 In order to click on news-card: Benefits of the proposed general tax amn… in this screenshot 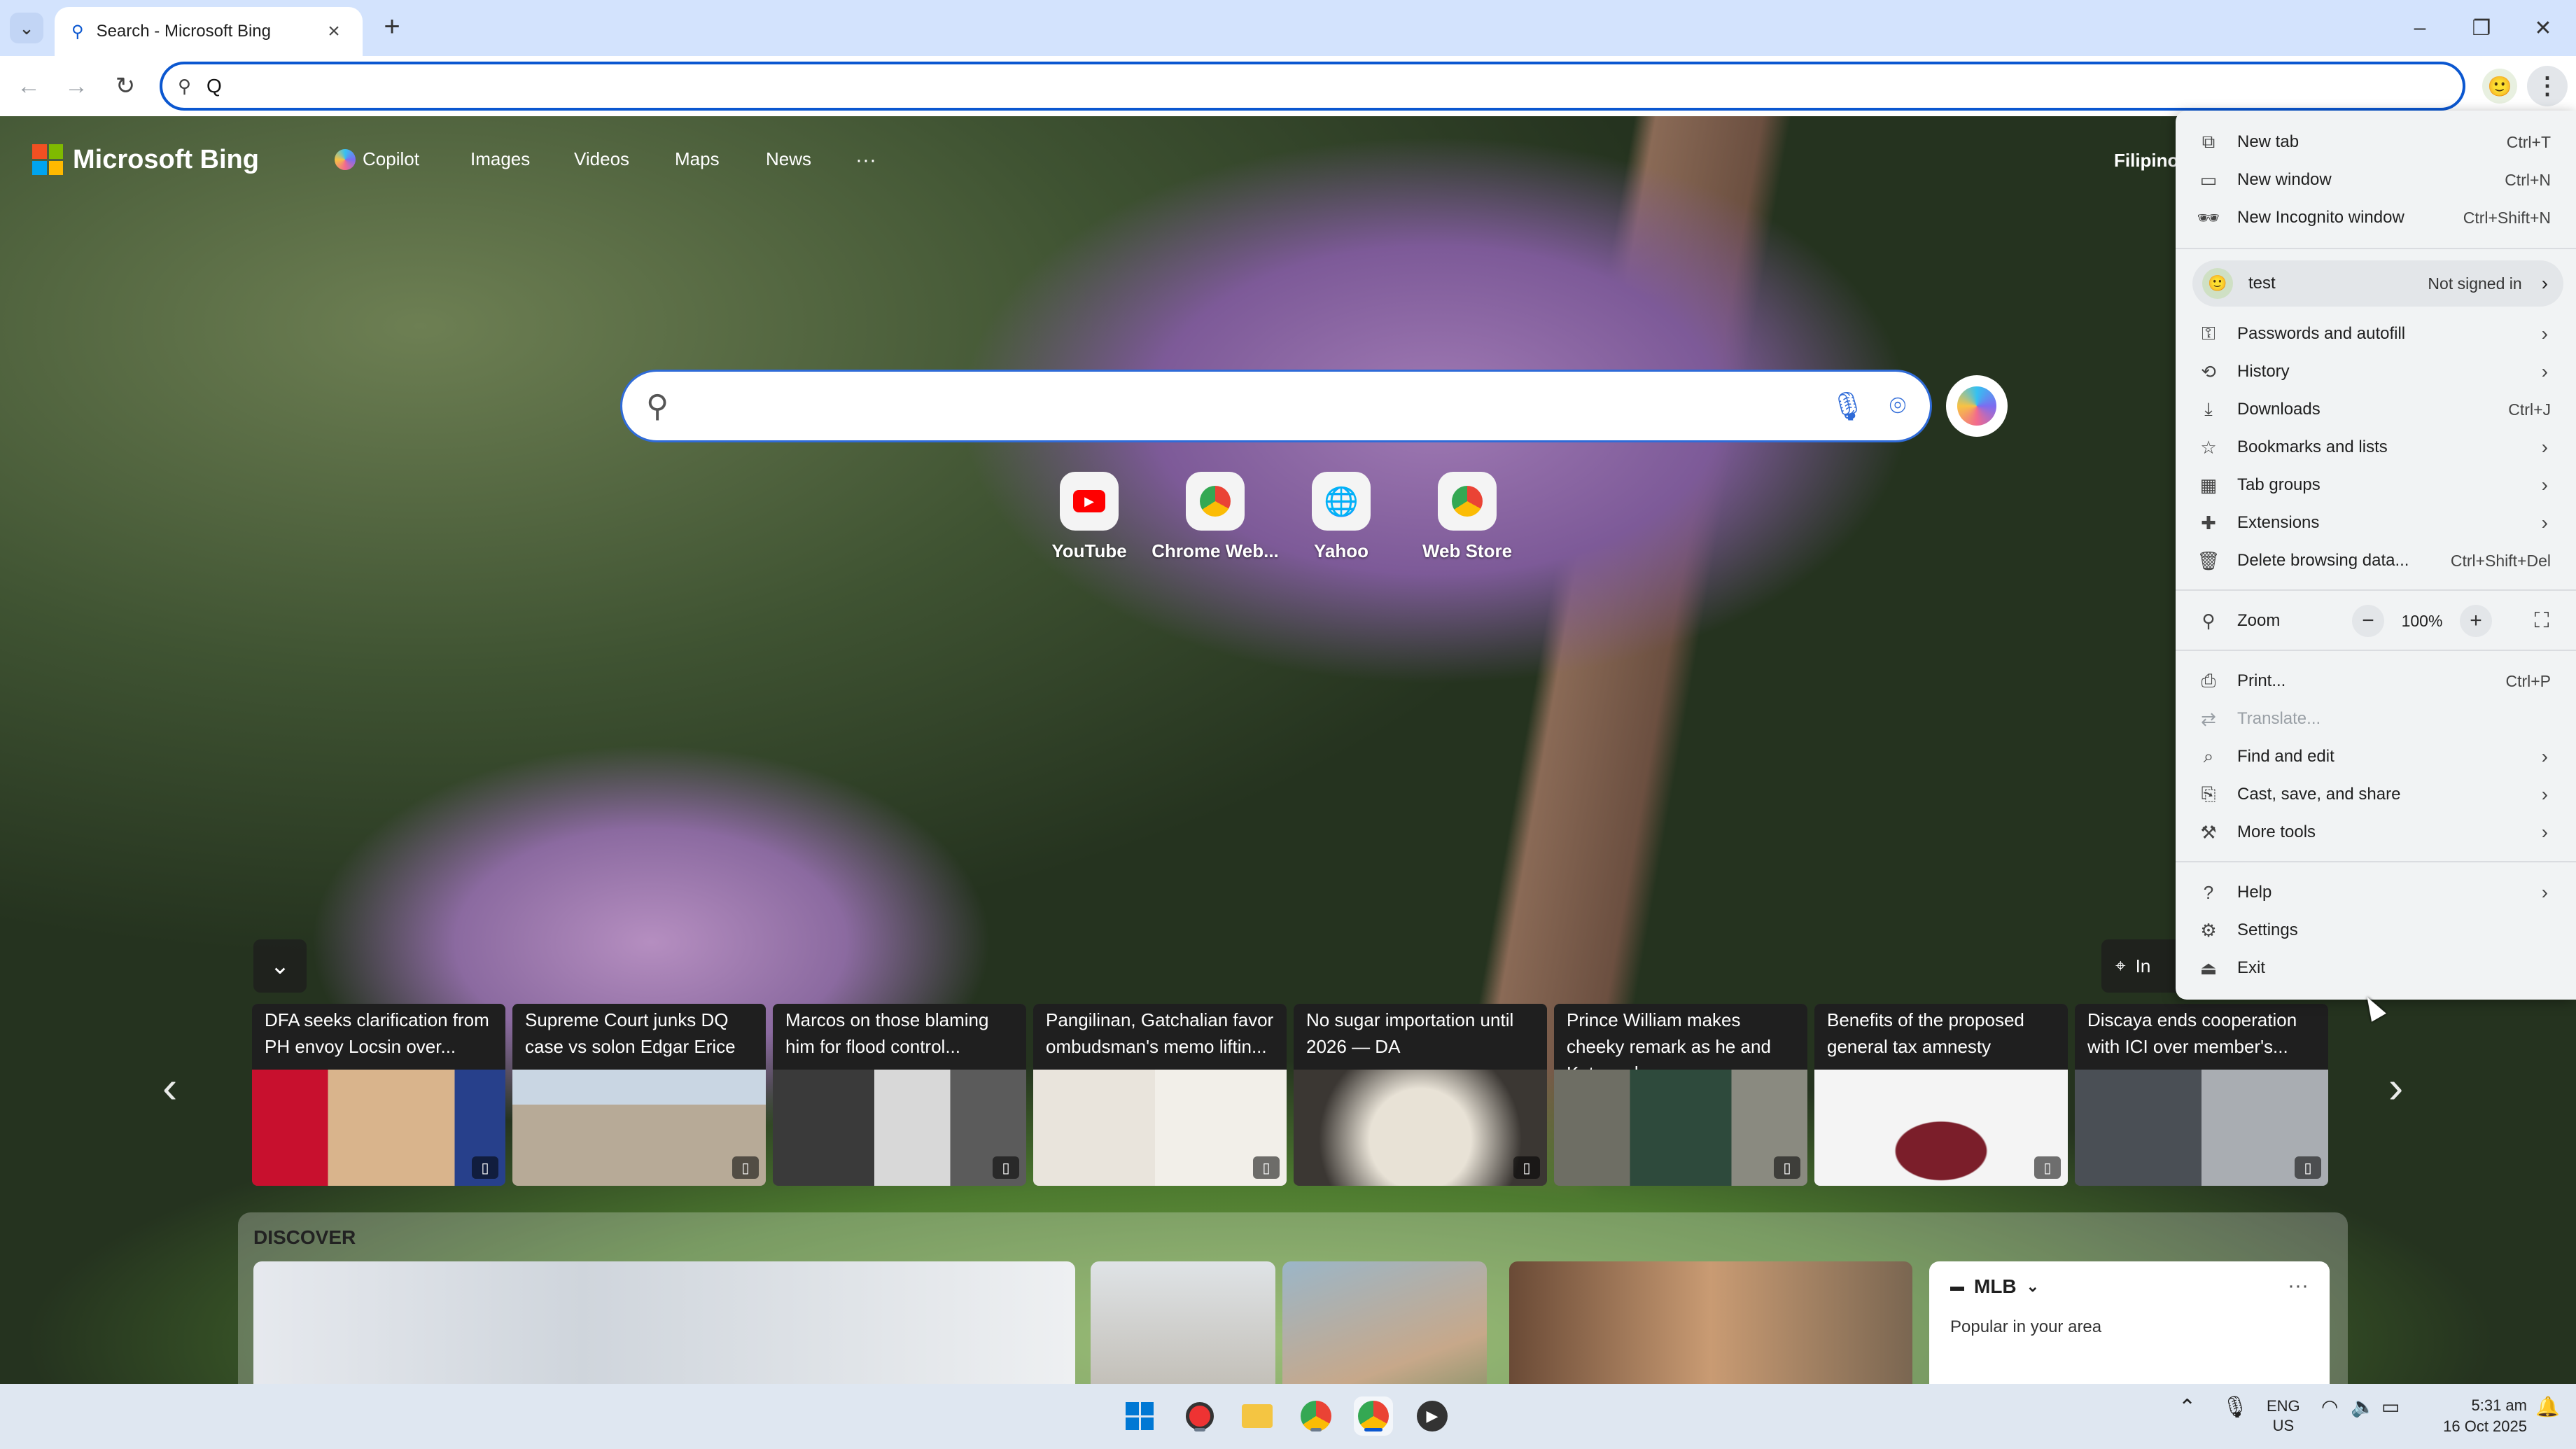, I will do `click(1941, 1095)`.